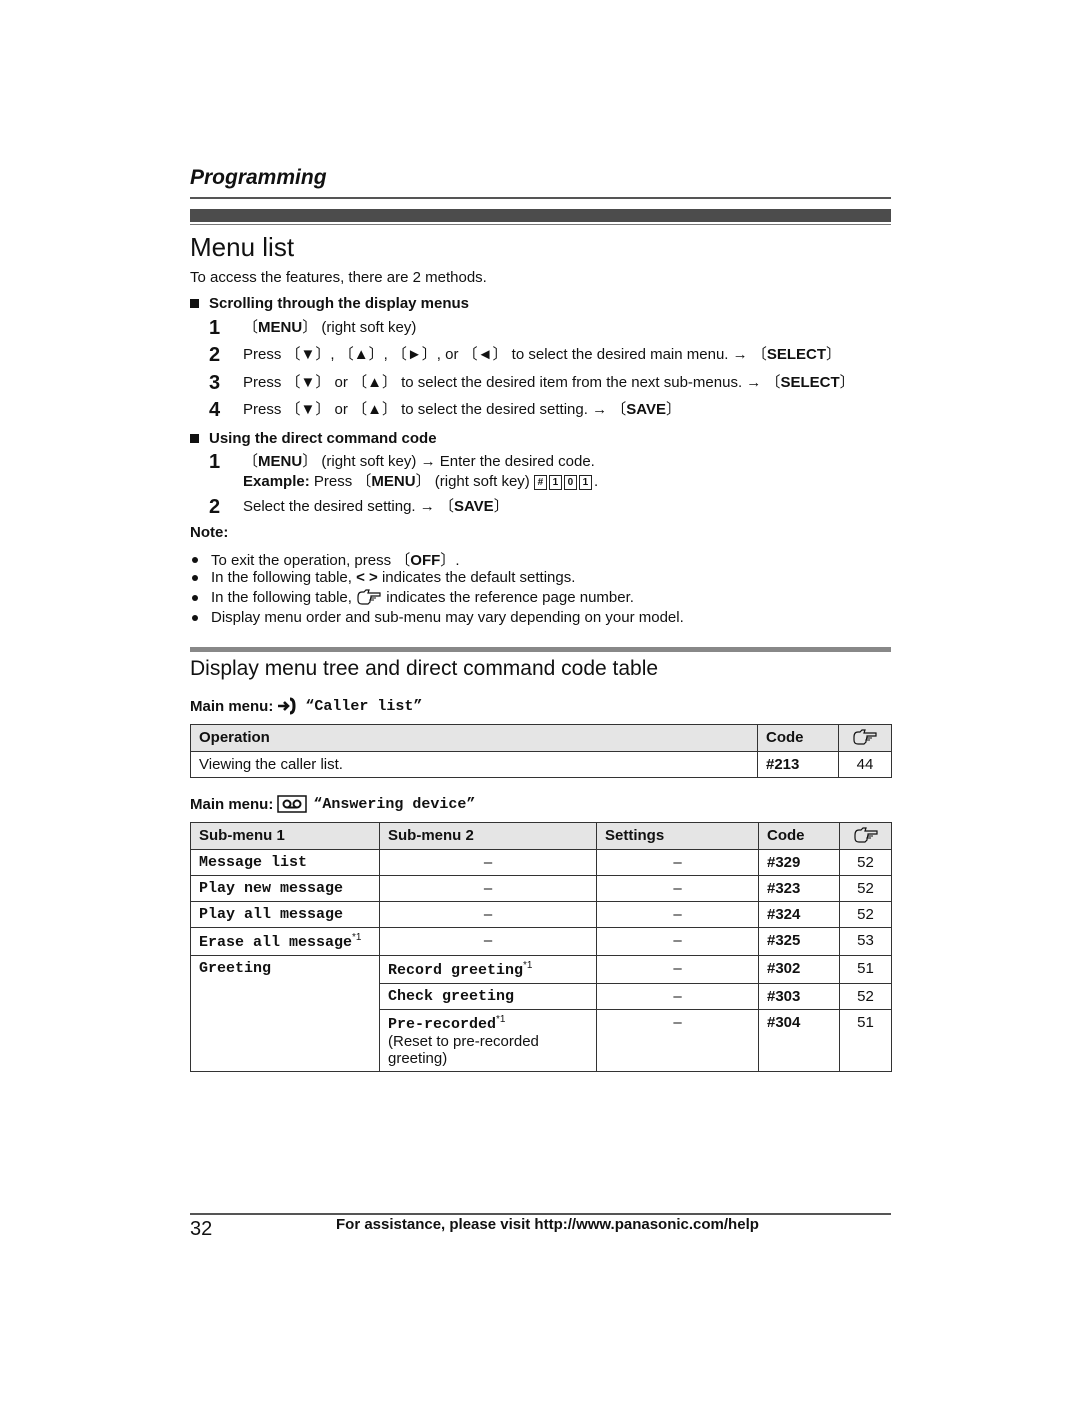 The width and height of the screenshot is (1080, 1404). I want to click on off-key: OFF, so click(425, 560).